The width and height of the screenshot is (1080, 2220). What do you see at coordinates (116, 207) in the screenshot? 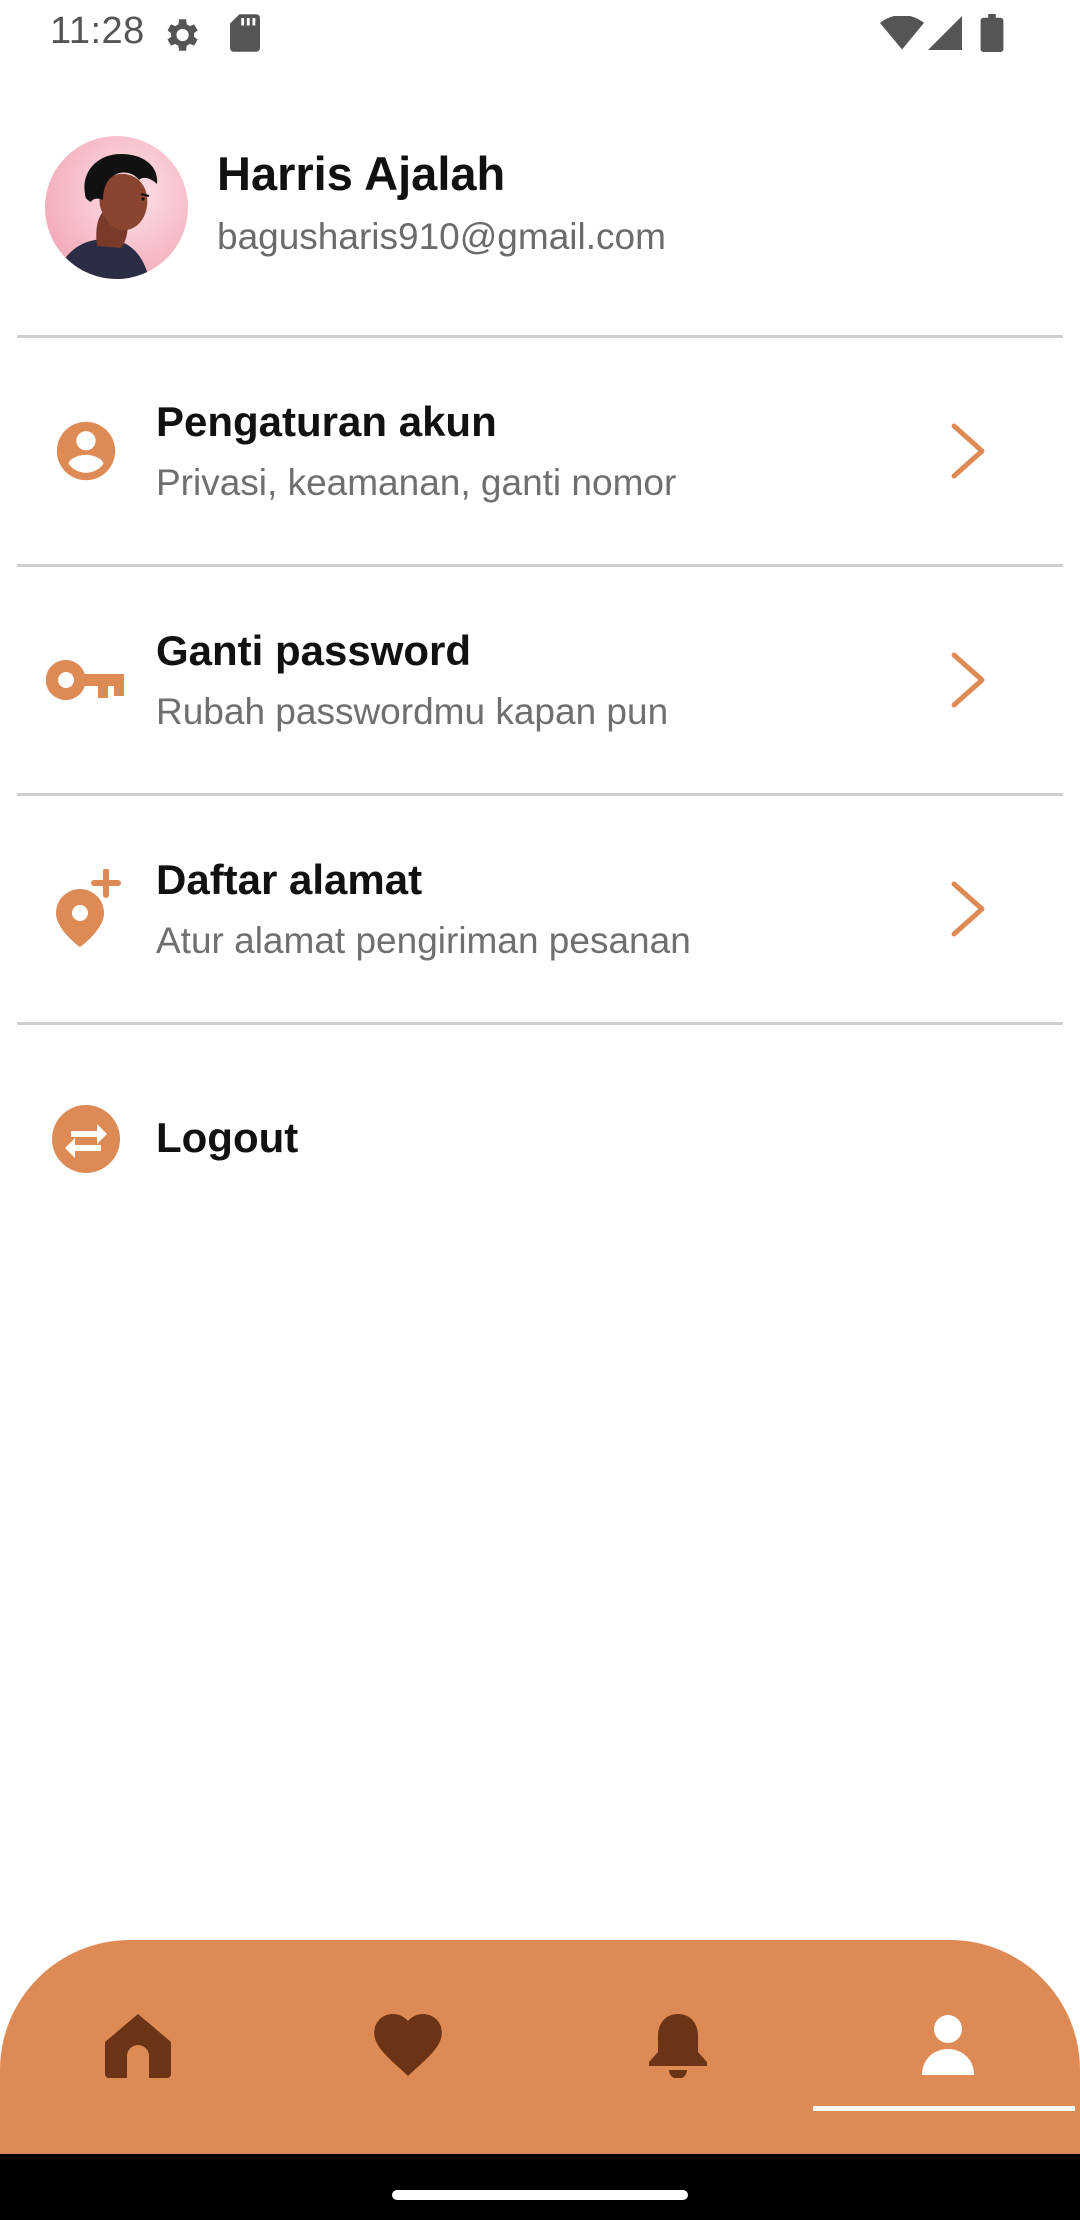
I see `avatar` at bounding box center [116, 207].